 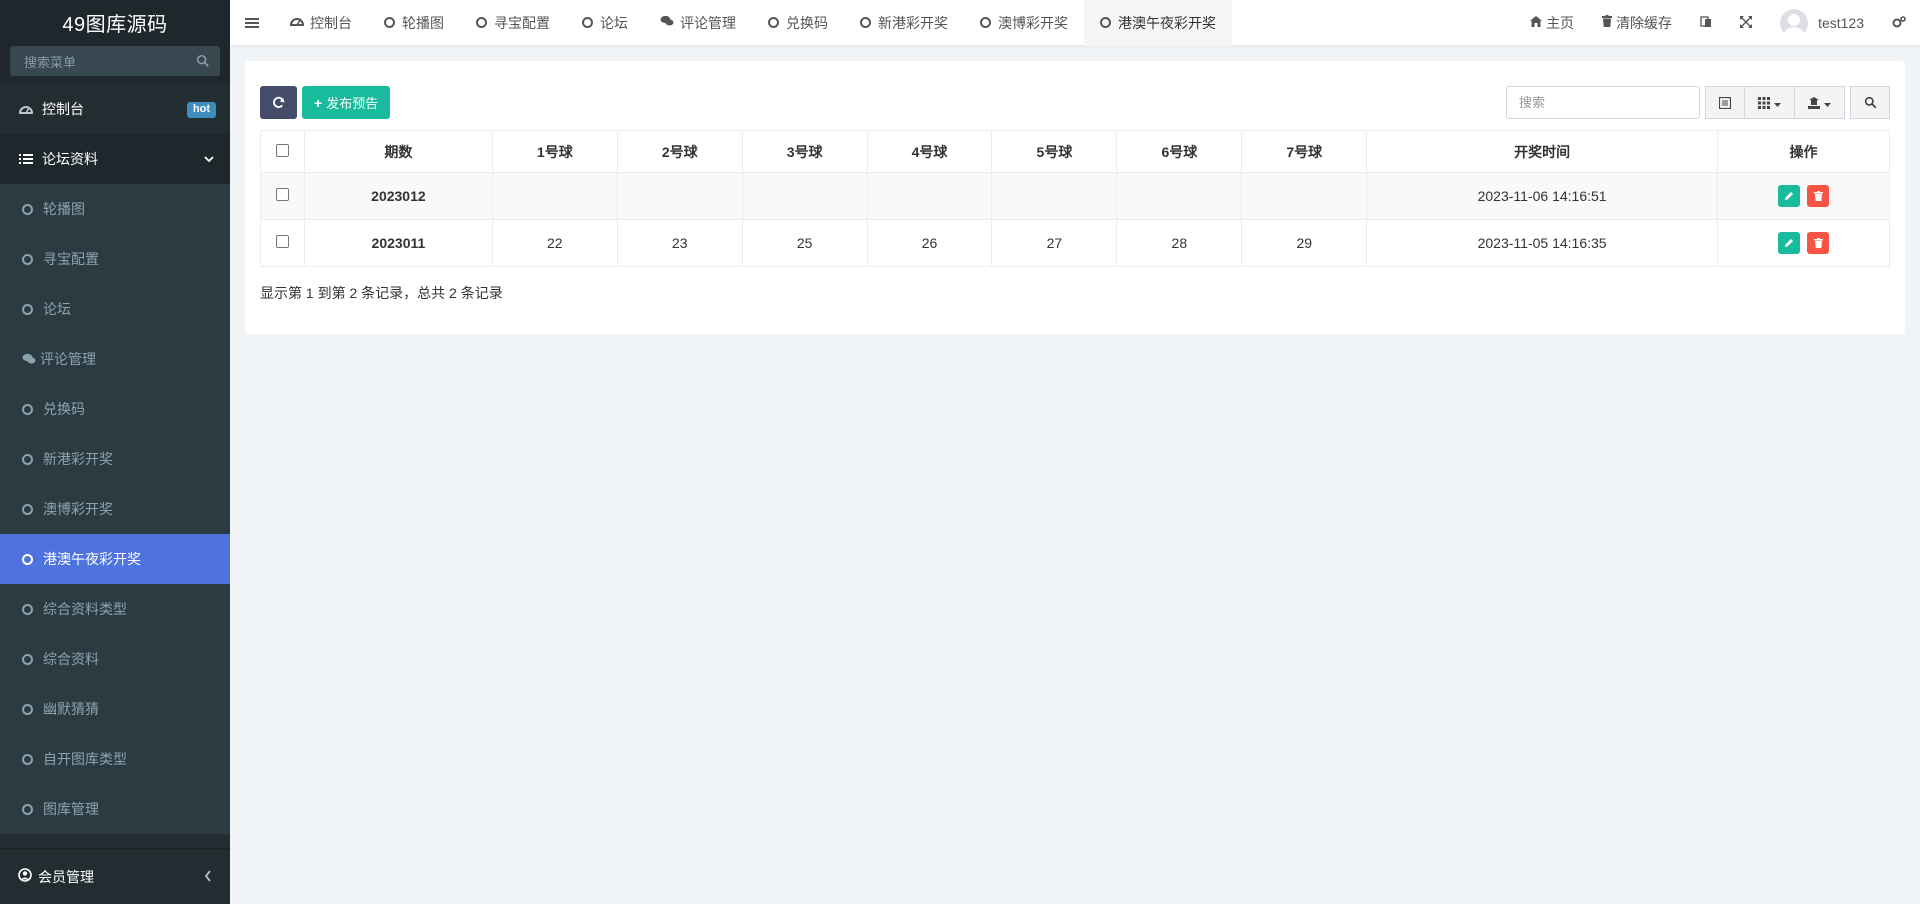 I want to click on column-header: 开奖时间, so click(x=1542, y=151).